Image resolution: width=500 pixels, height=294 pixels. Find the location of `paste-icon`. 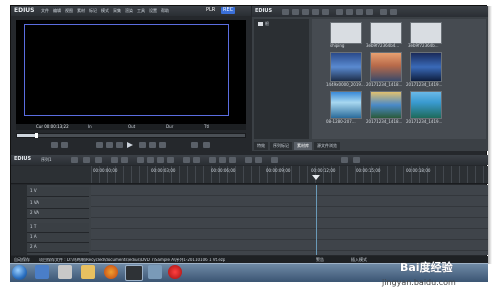

paste-icon is located at coordinates (359, 12).